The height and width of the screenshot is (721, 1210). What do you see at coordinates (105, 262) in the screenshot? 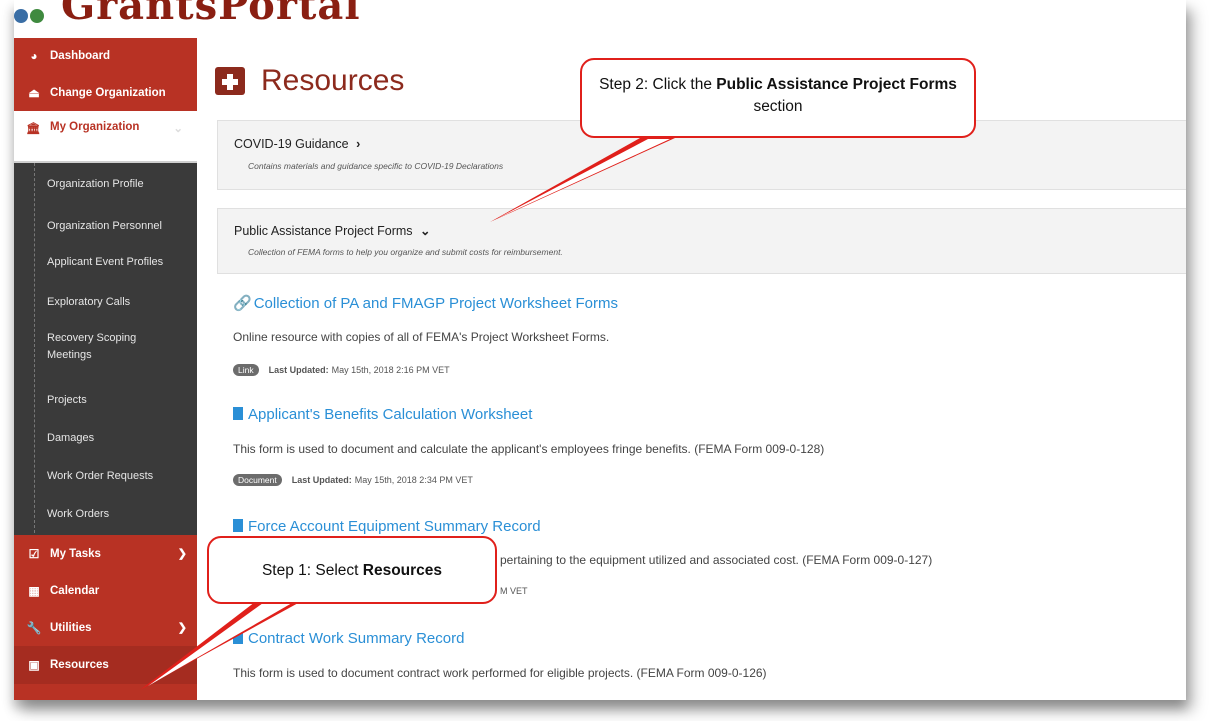
I see `sidebar-subitem-applicant-event-profiles: Applicant Event Profiles` at bounding box center [105, 262].